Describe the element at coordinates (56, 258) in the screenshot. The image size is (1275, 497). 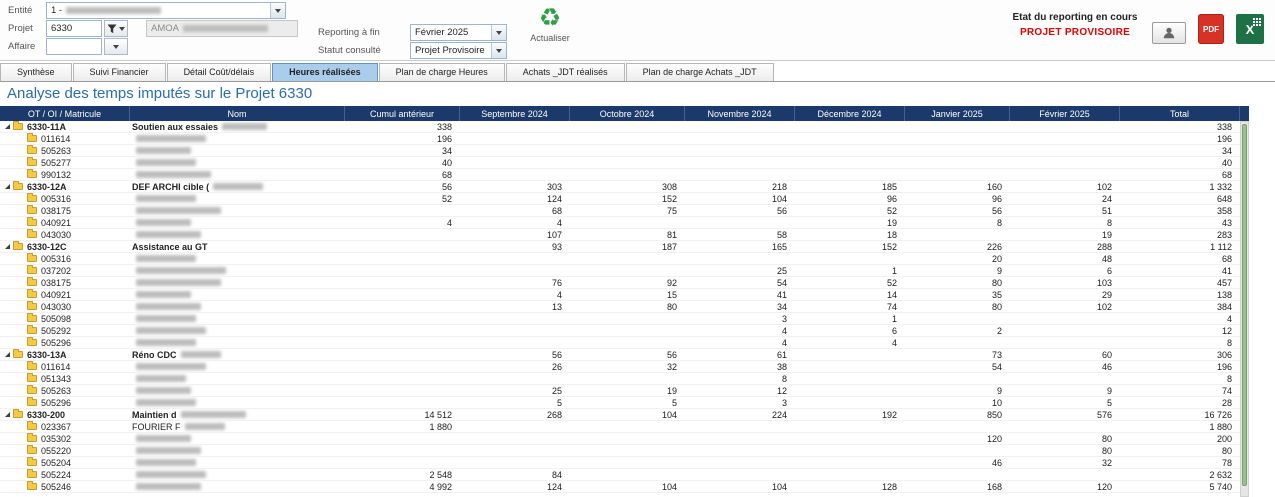
I see `row-code: 005316` at that location.